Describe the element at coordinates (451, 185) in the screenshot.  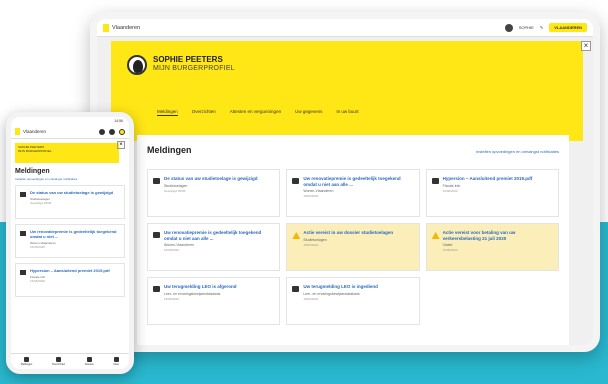
I see `card-meta: Fiscale info` at that location.